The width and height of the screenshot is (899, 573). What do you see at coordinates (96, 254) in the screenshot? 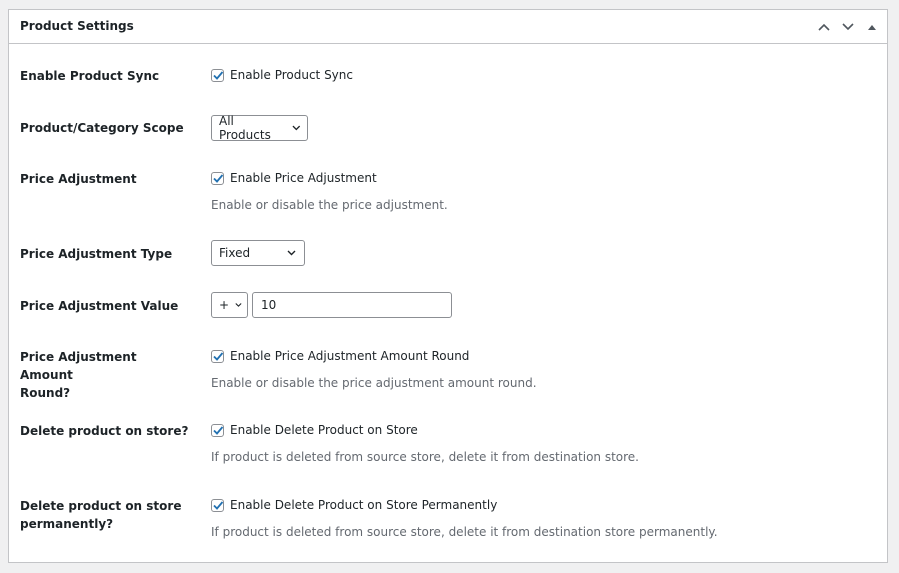
I see `setting-label: Price Adjustment Type` at bounding box center [96, 254].